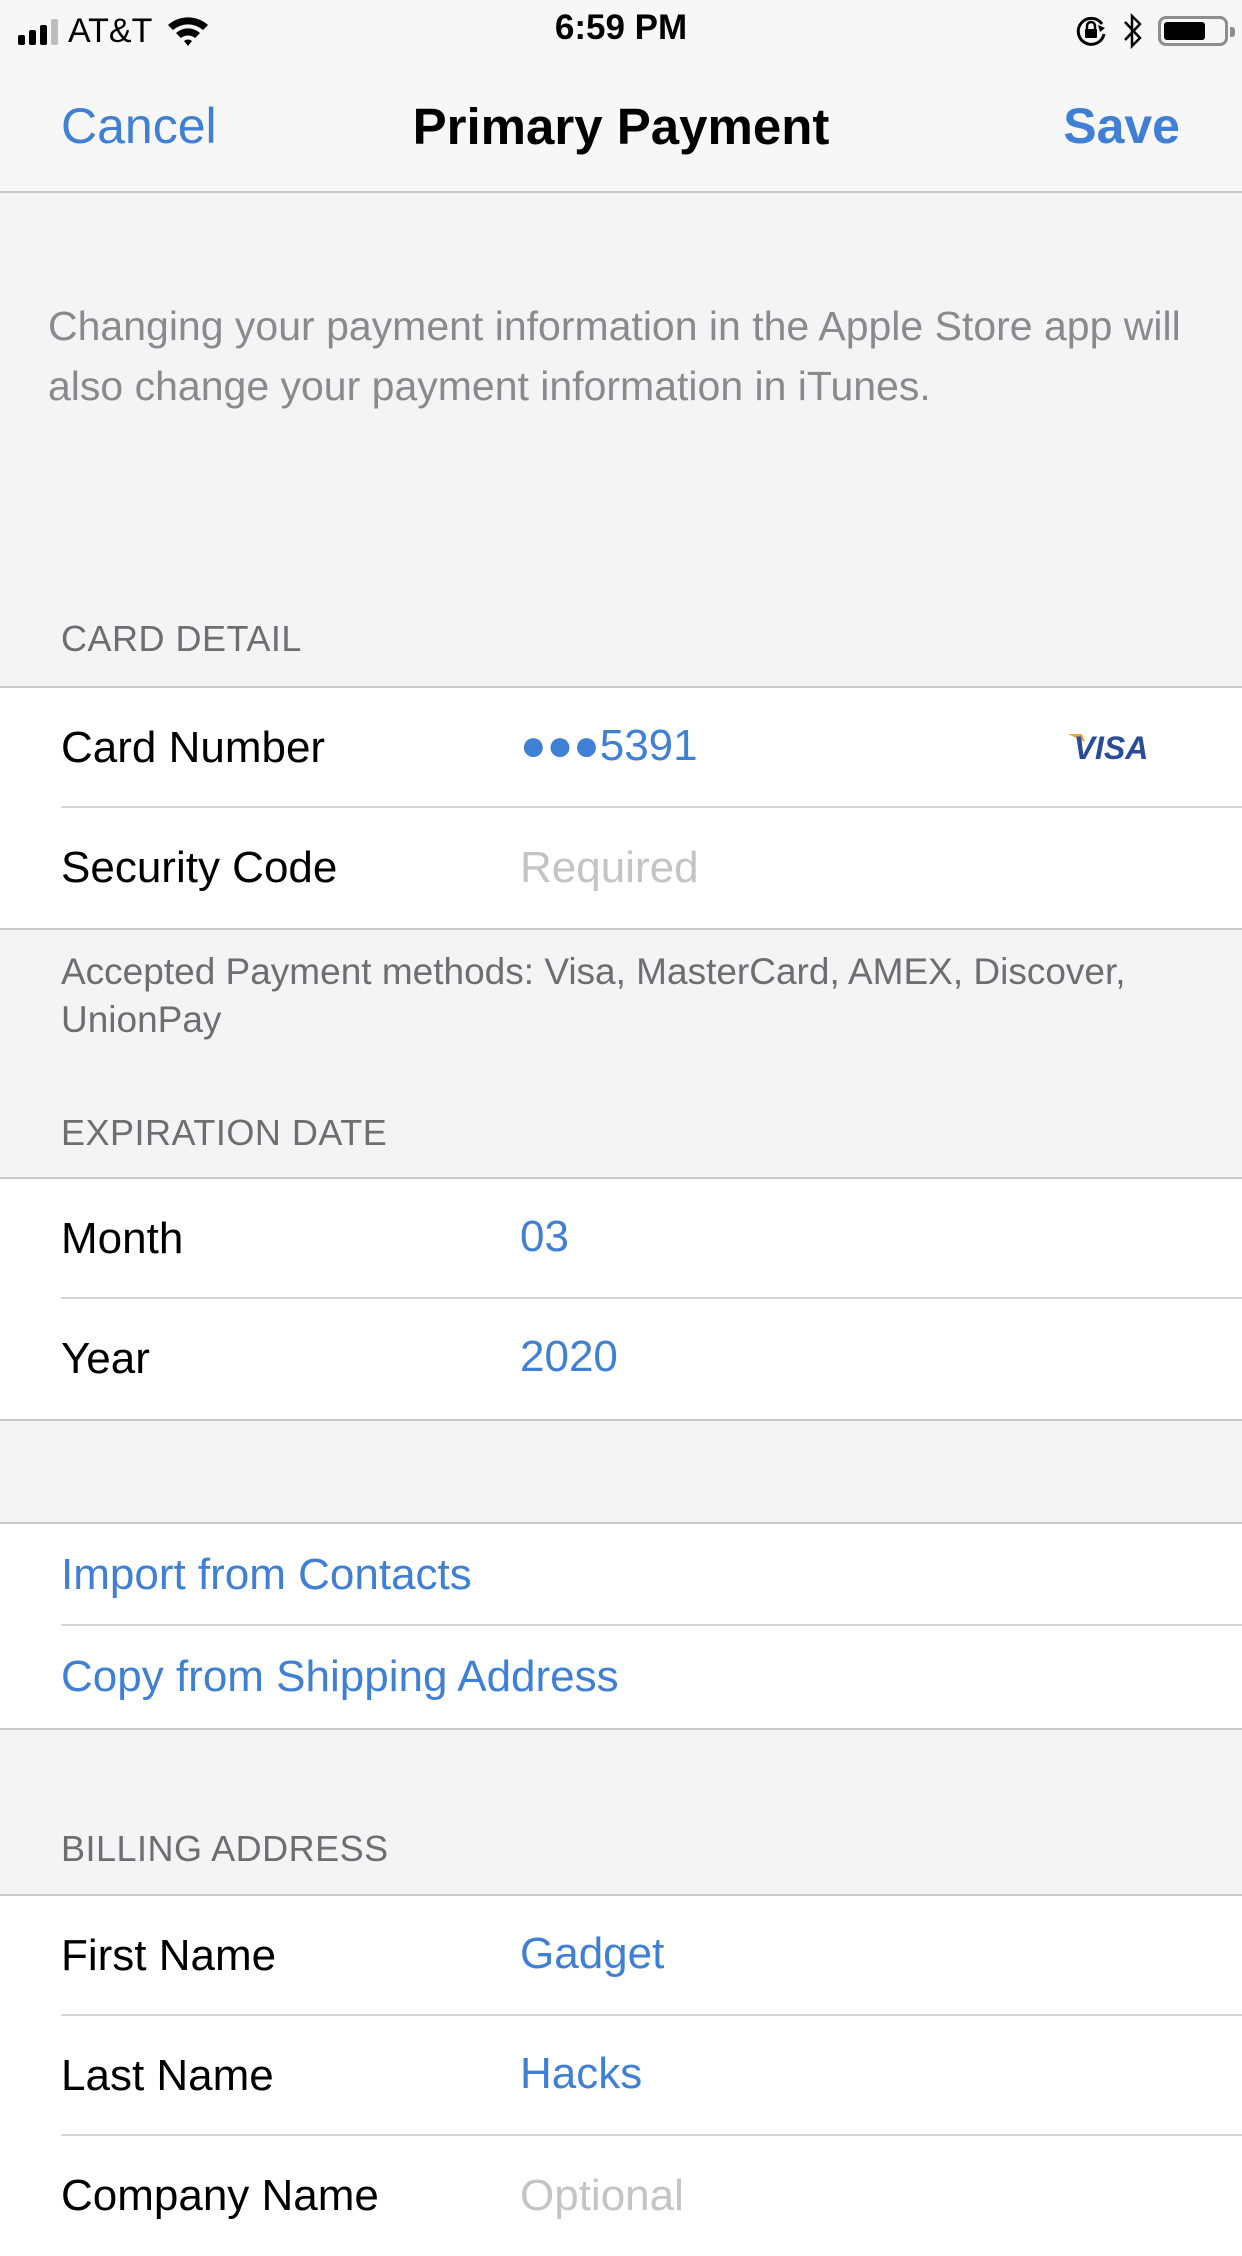  What do you see at coordinates (1196, 31) in the screenshot?
I see `battery-icon` at bounding box center [1196, 31].